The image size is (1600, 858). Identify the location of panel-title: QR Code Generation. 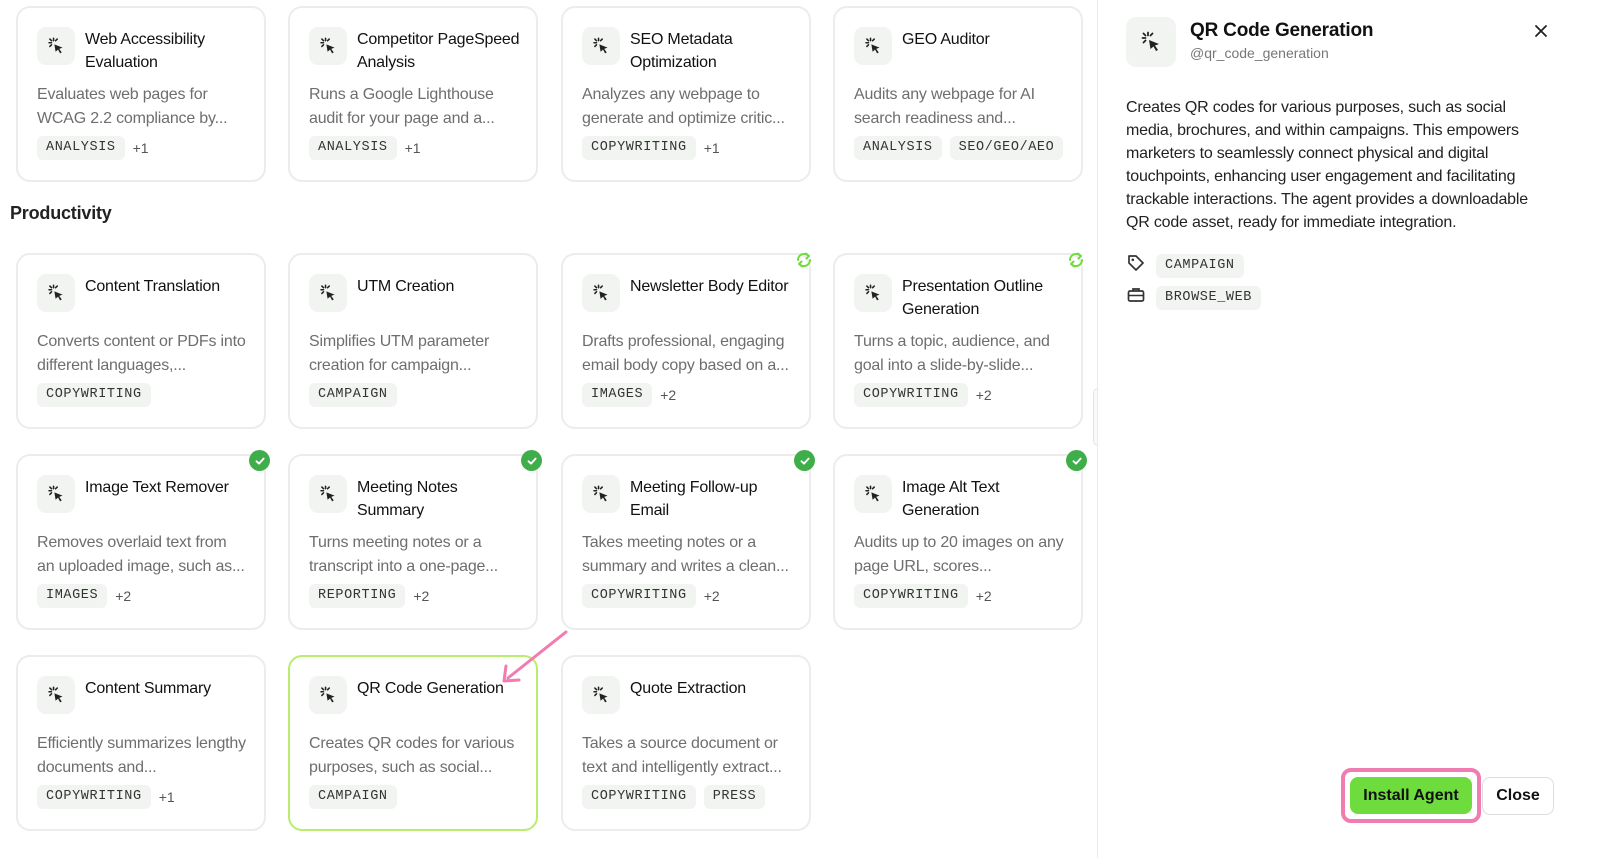
(1282, 30).